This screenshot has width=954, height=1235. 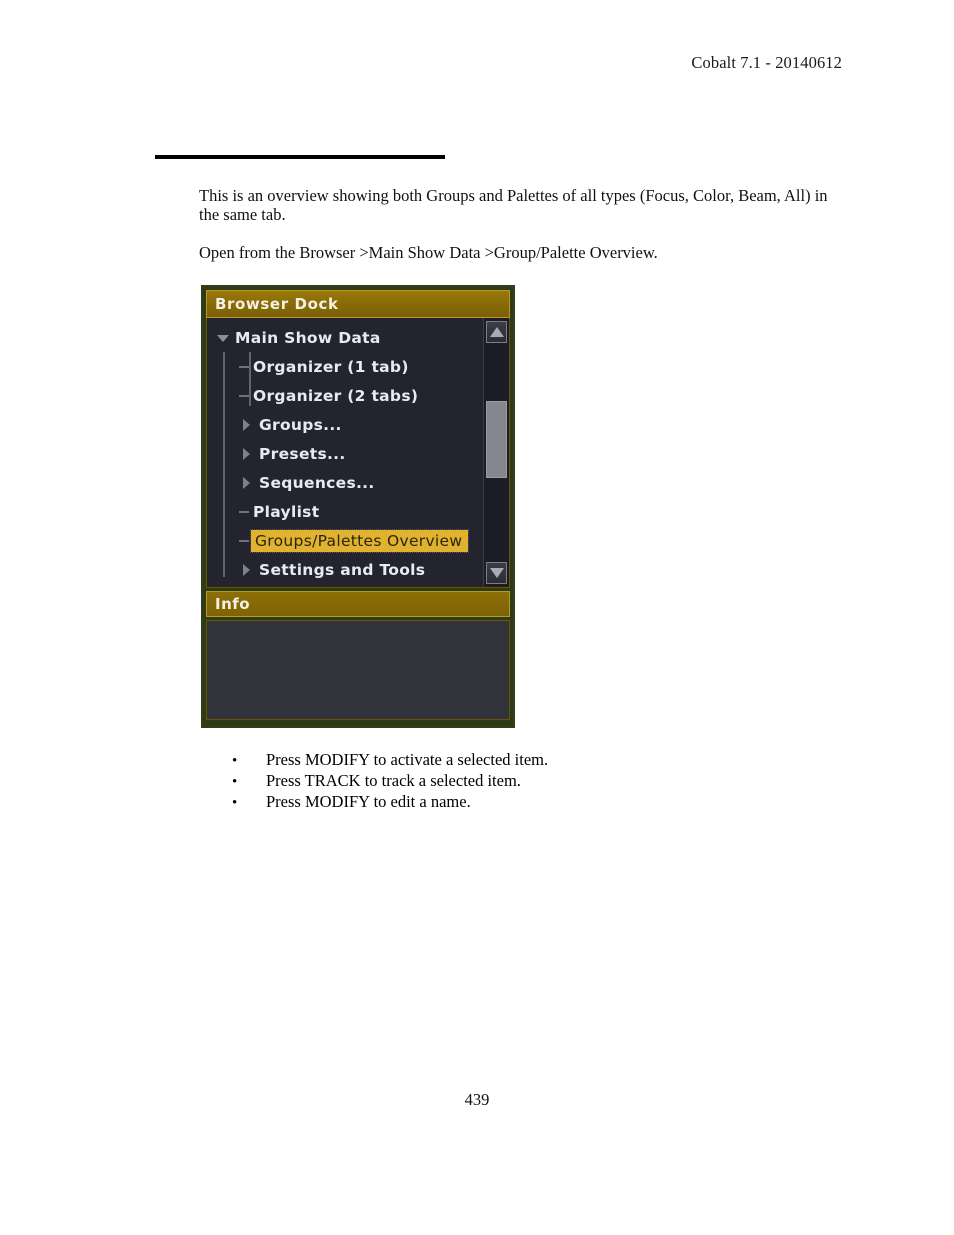 I want to click on tree-item-label: Groups/Palettes Overview, so click(x=359, y=540).